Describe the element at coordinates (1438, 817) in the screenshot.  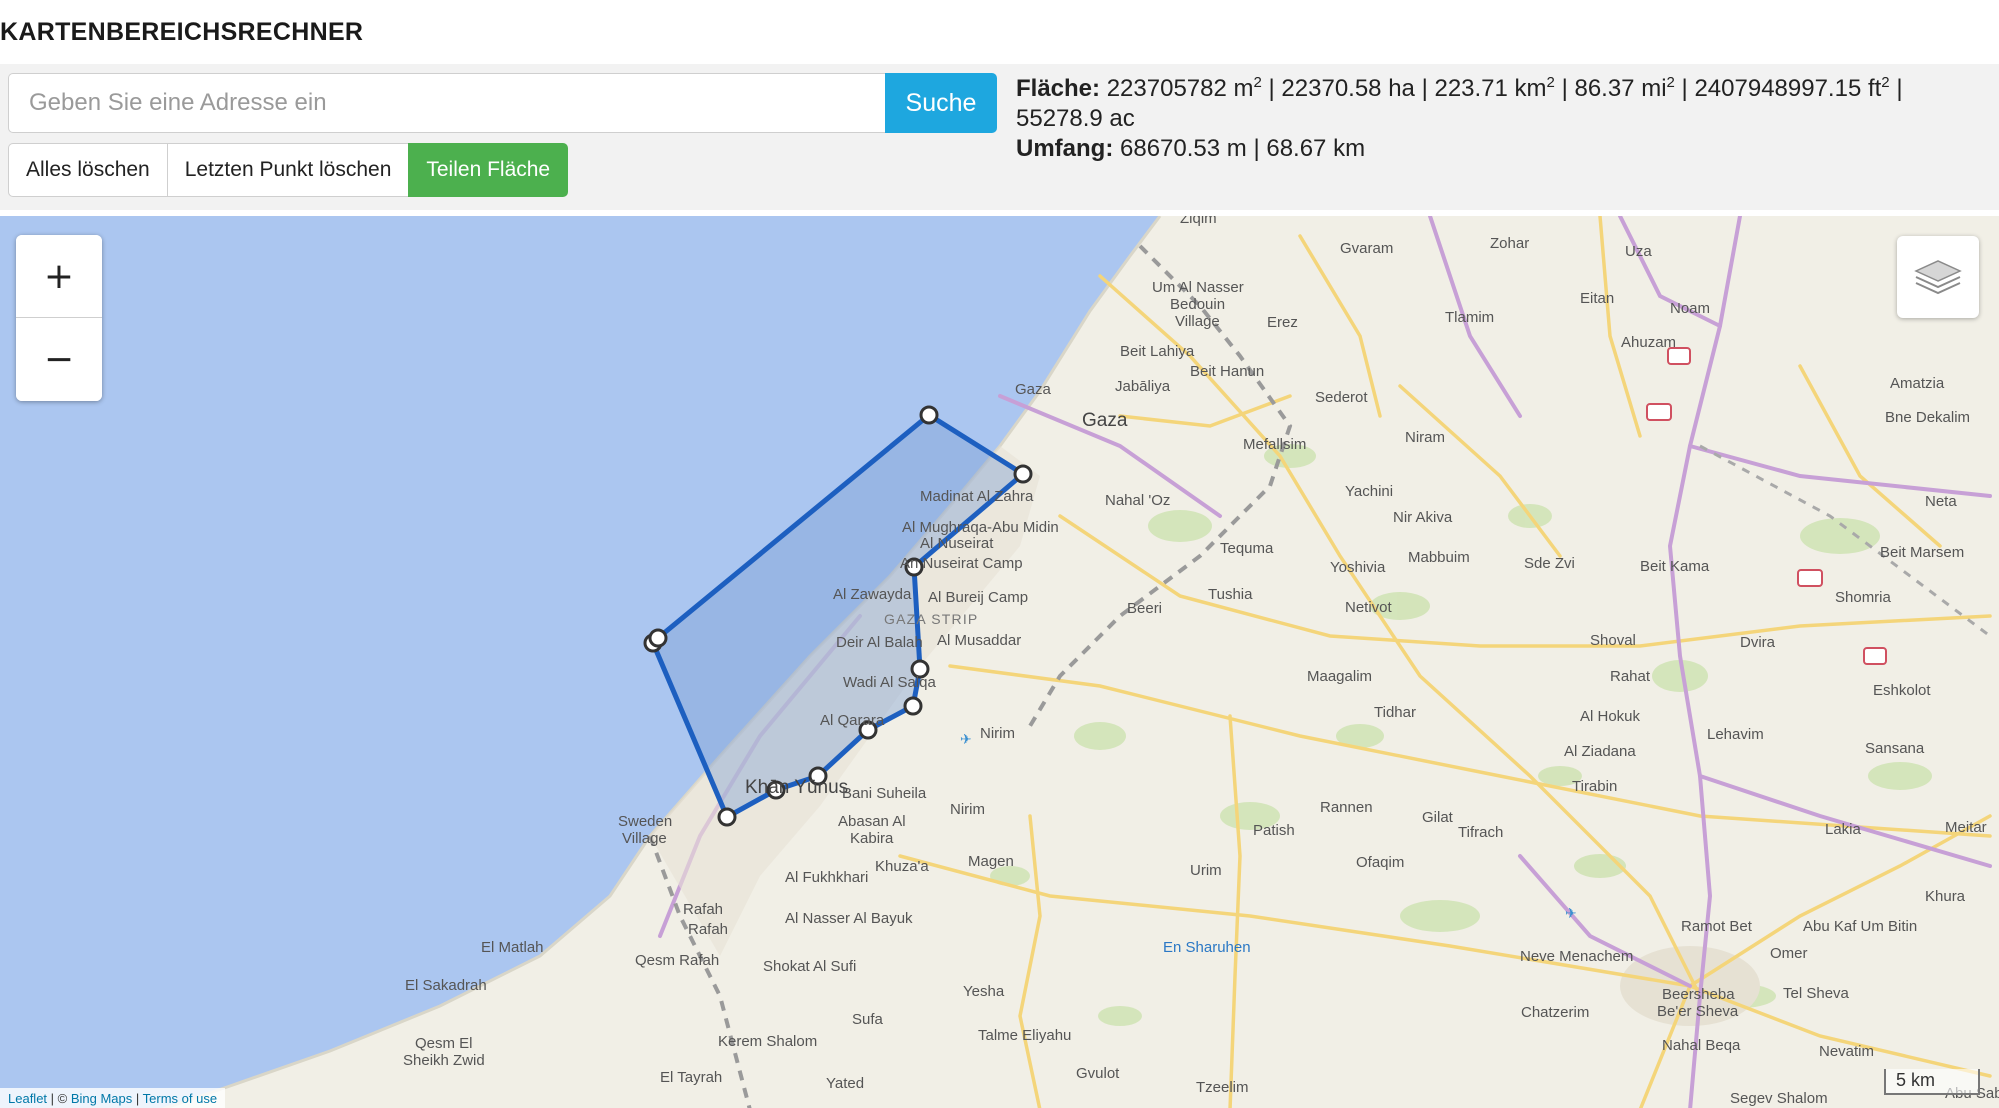
I see `place-label: Gilat` at that location.